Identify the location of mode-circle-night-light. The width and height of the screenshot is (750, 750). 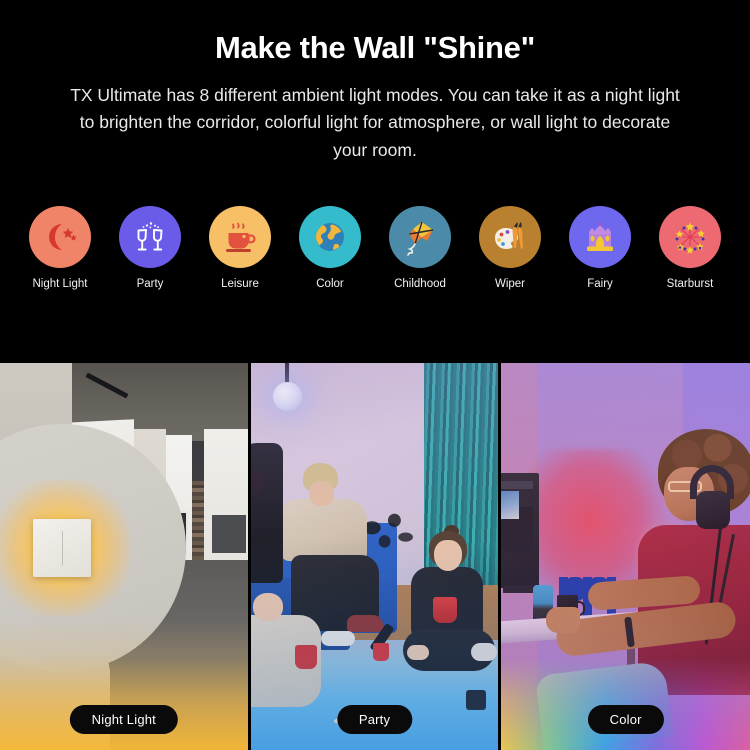
(60, 237).